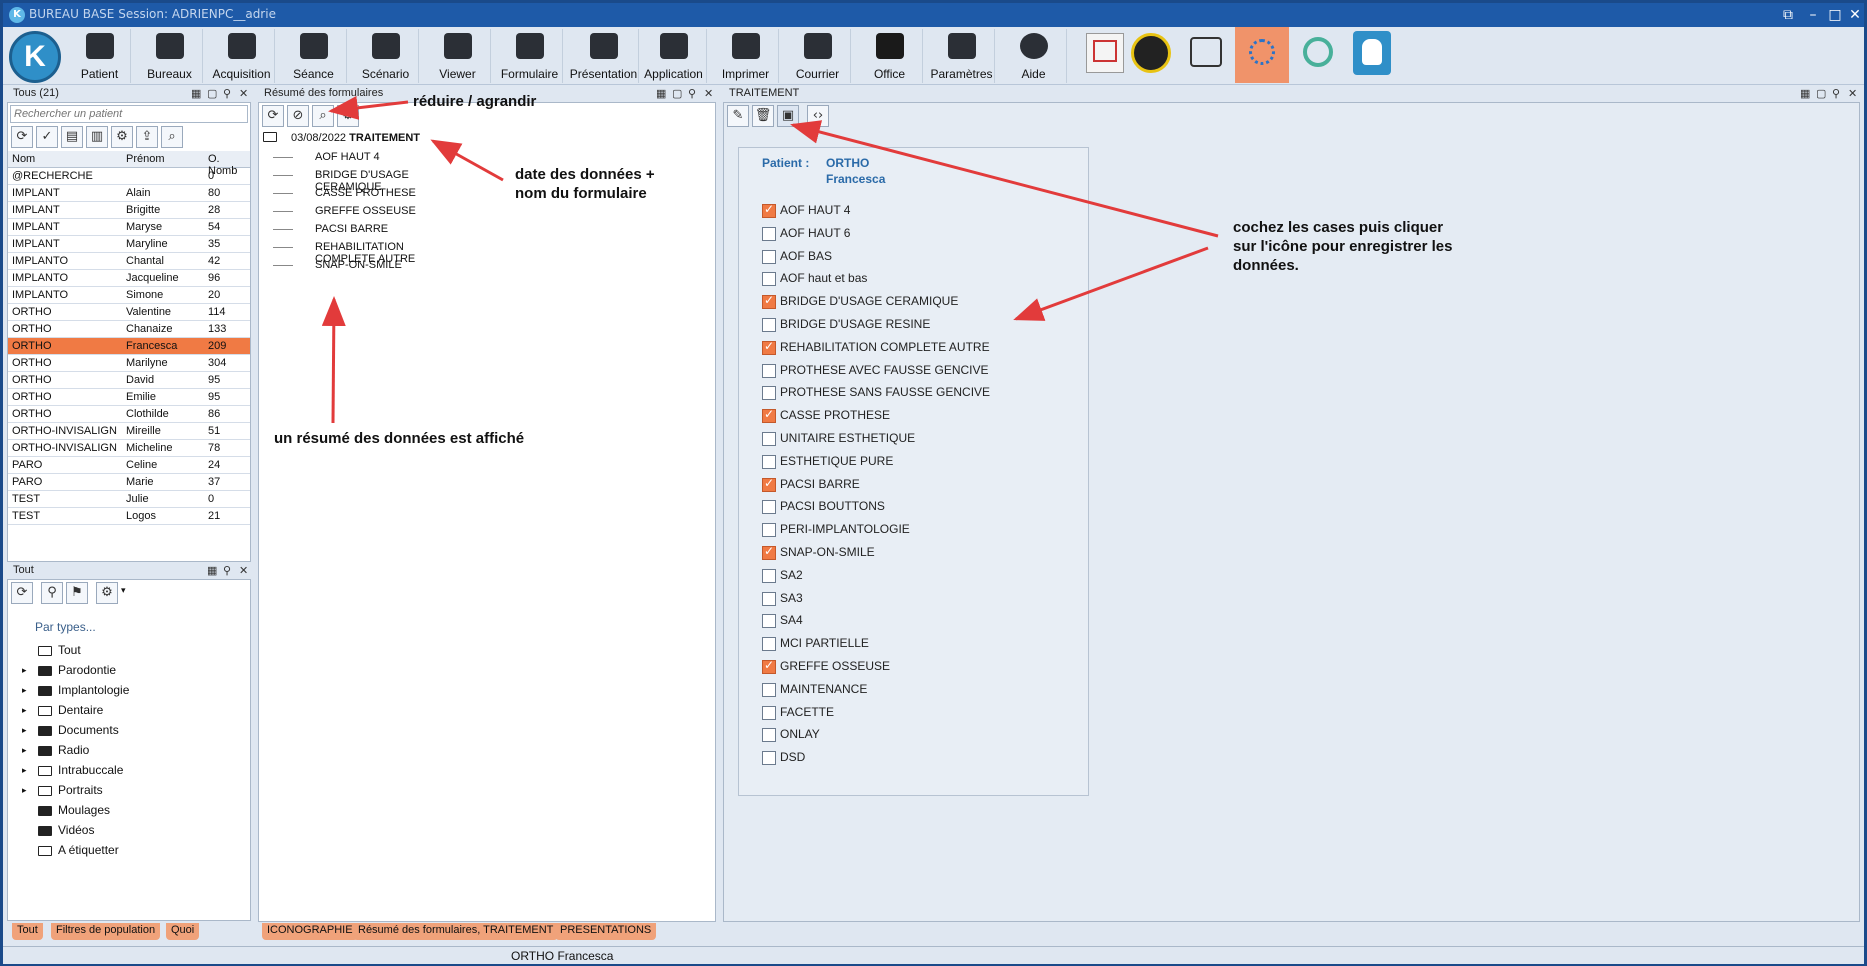 This screenshot has height=966, width=1867. What do you see at coordinates (788, 116) in the screenshot?
I see `save-icon: ▣` at bounding box center [788, 116].